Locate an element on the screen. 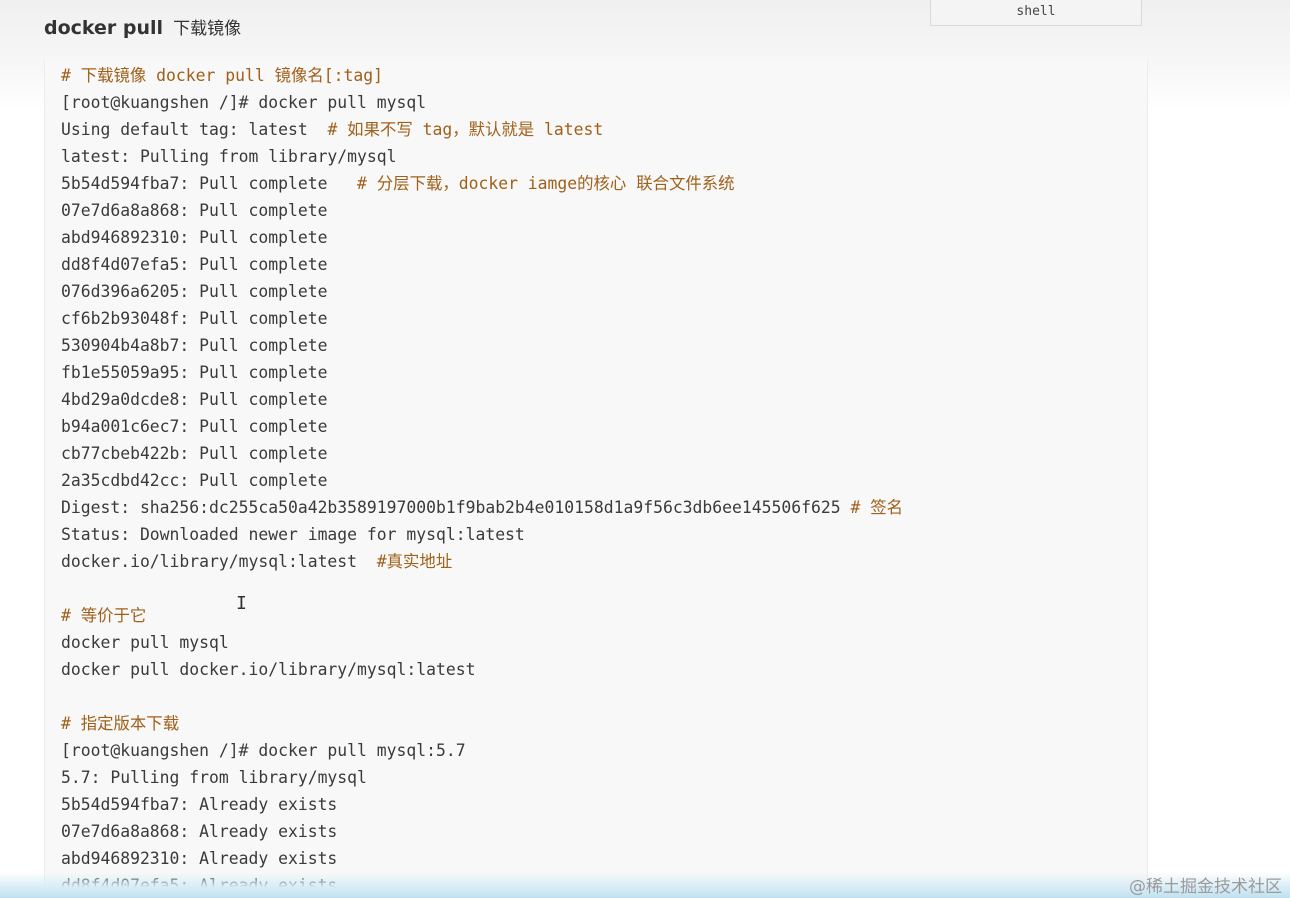 Image resolution: width=1290 pixels, height=898 pixels. section-heading: docker pull 下载镜像 is located at coordinates (142, 27).